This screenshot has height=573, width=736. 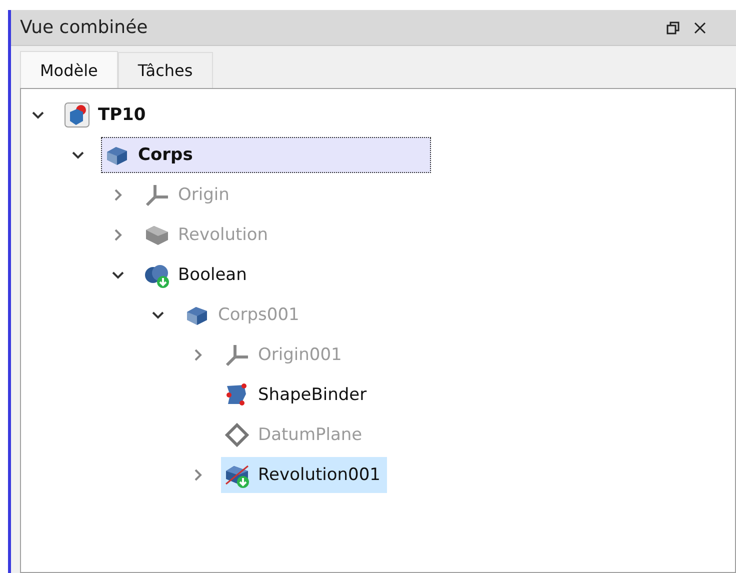 What do you see at coordinates (310, 435) in the screenshot?
I see `item-label: DatumPlane` at bounding box center [310, 435].